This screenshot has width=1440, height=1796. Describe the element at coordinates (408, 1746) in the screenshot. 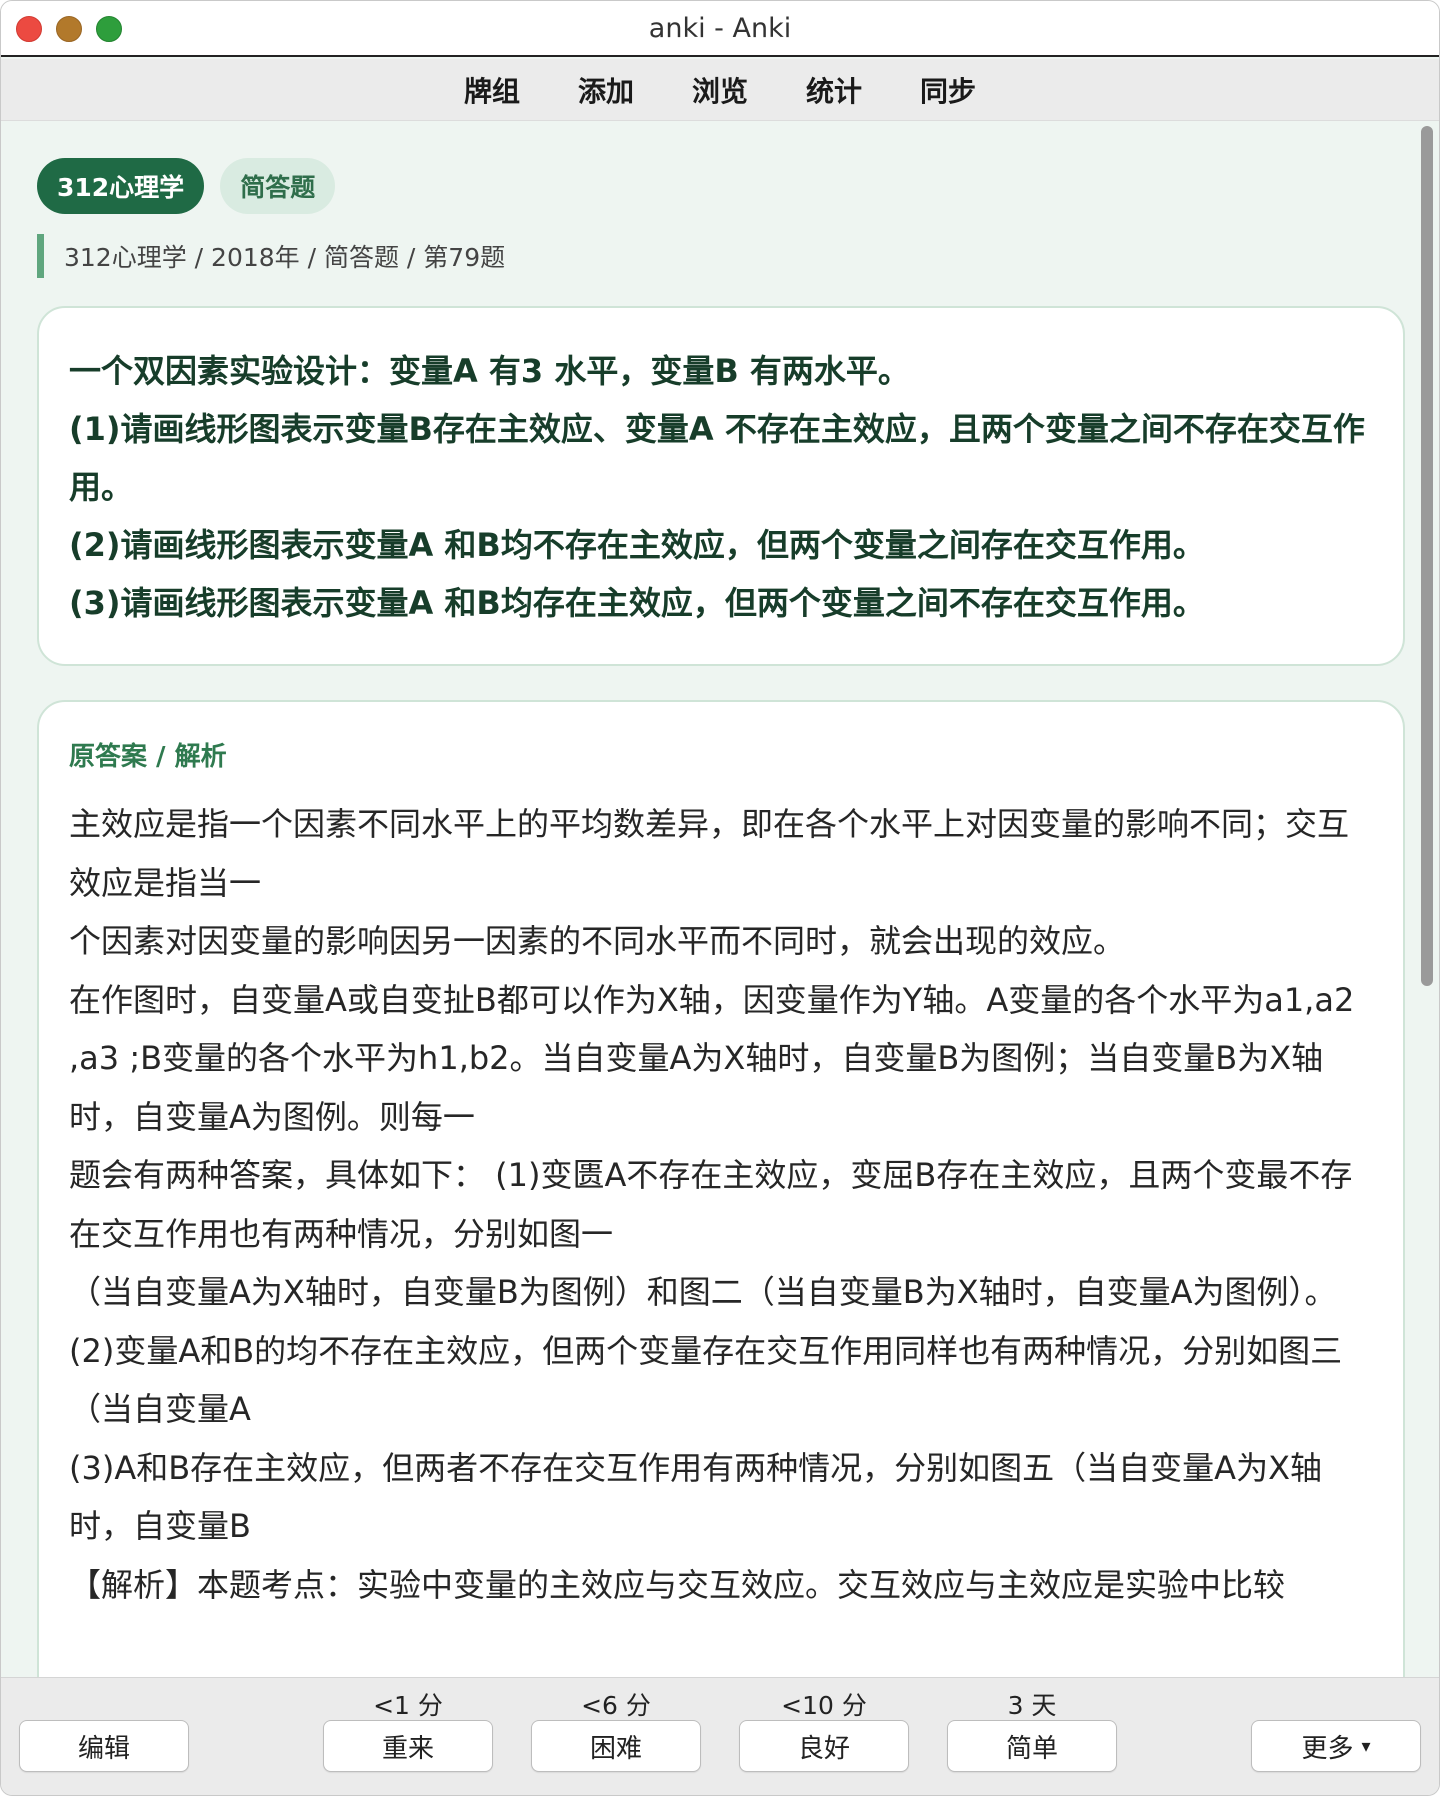

I see `again-button: 重来` at that location.